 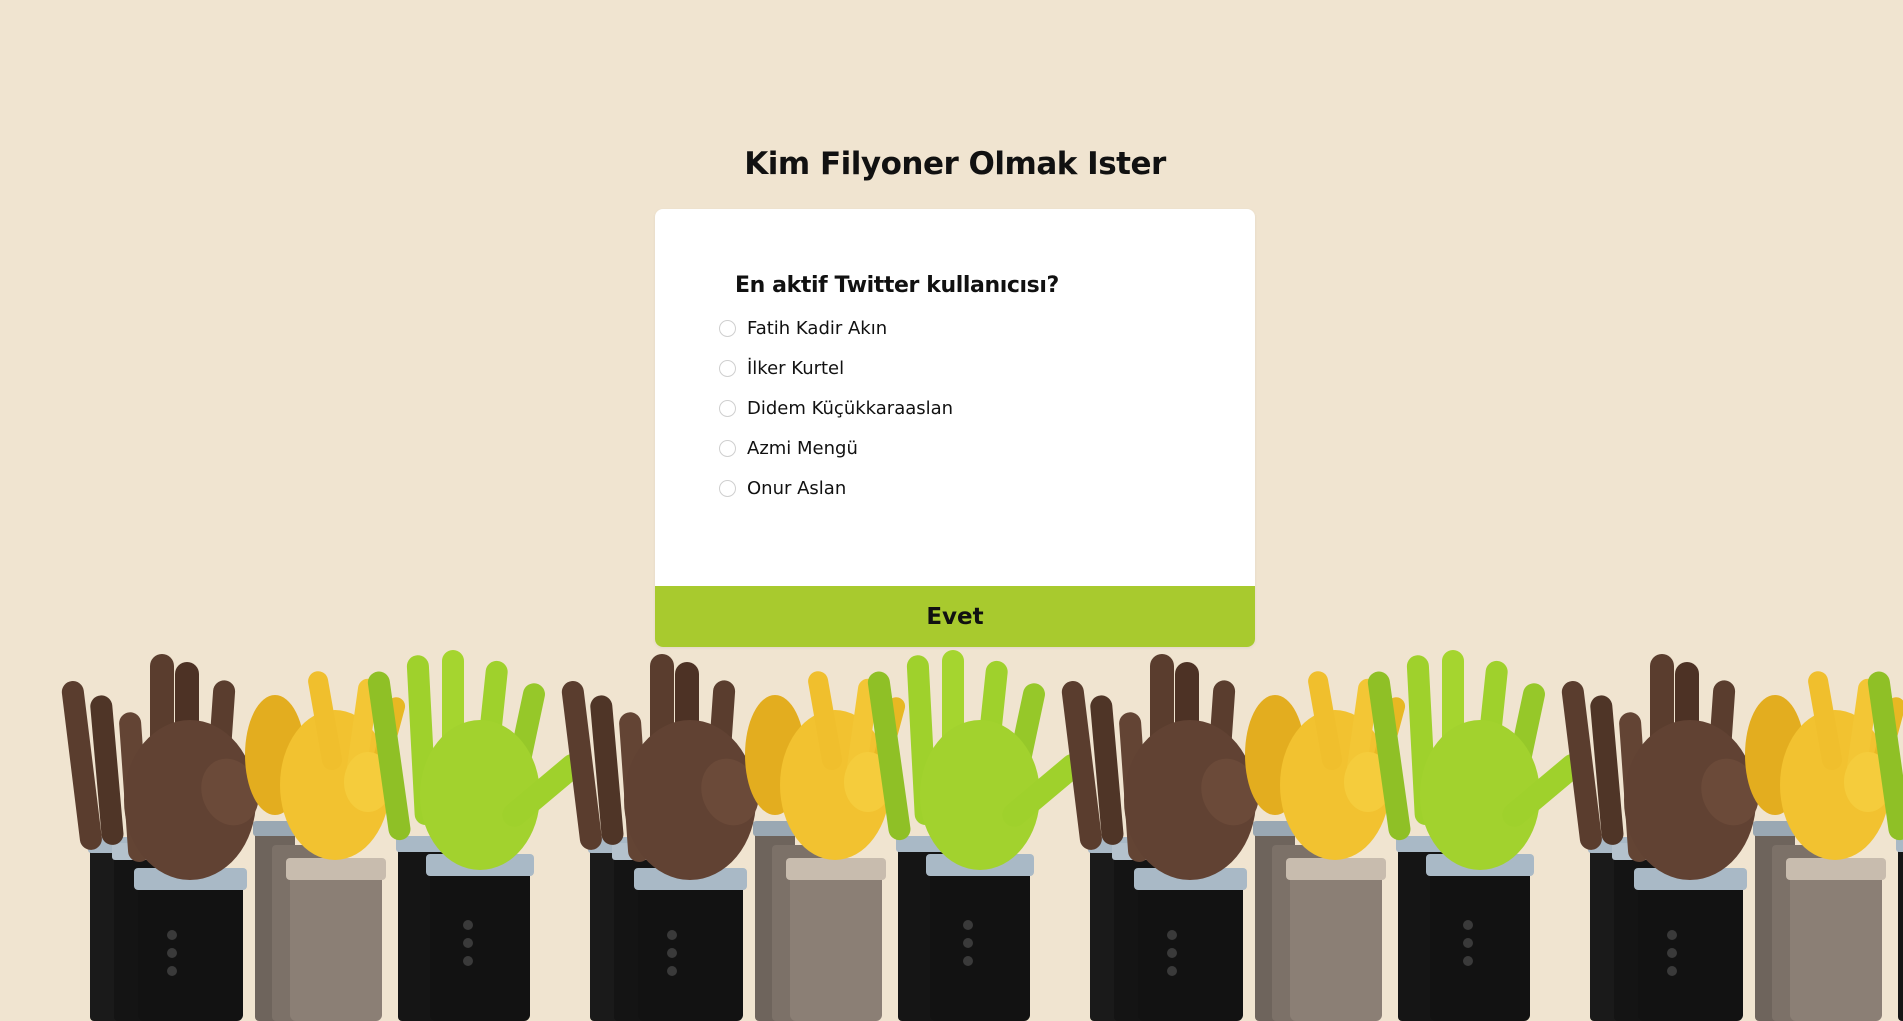 What do you see at coordinates (802, 448) in the screenshot?
I see `option-label: Azmi Mengü` at bounding box center [802, 448].